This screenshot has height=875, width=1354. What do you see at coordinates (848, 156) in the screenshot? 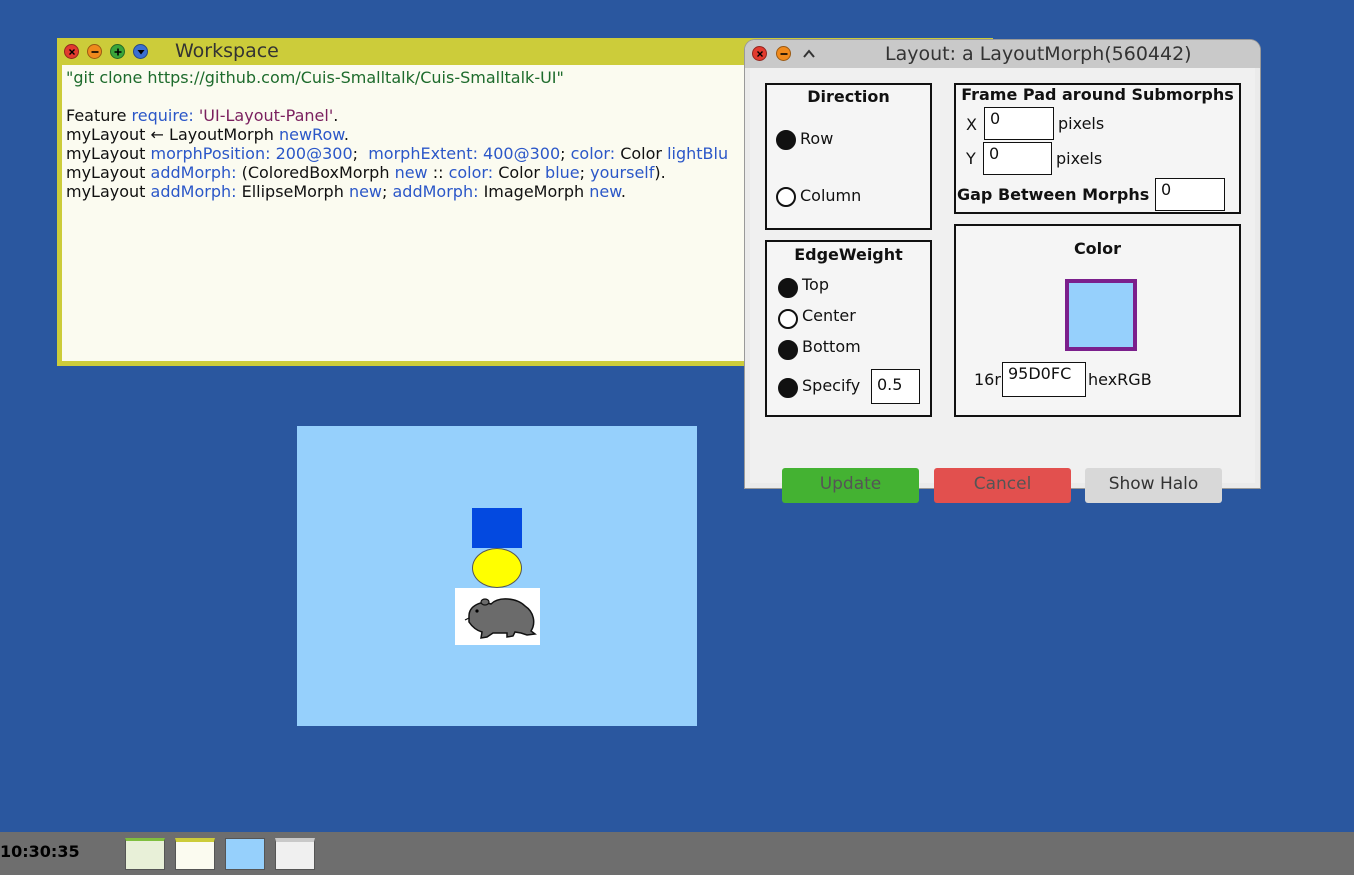
I see `direction-panel: Direction Row Column` at bounding box center [848, 156].